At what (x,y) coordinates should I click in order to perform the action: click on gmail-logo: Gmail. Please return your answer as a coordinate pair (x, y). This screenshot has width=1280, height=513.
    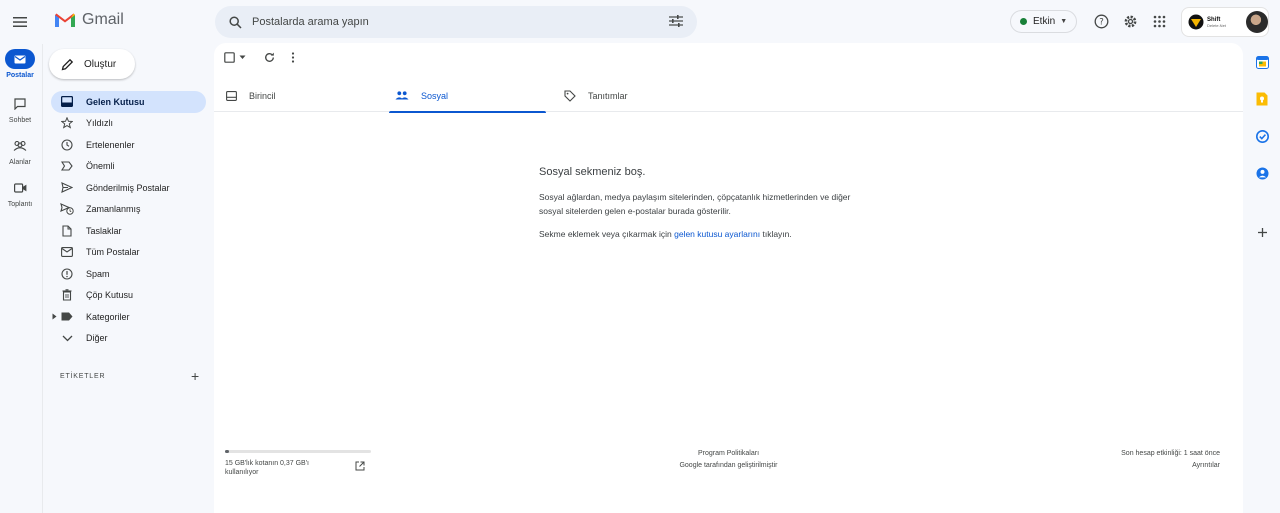
    Looking at the image, I should click on (89, 20).